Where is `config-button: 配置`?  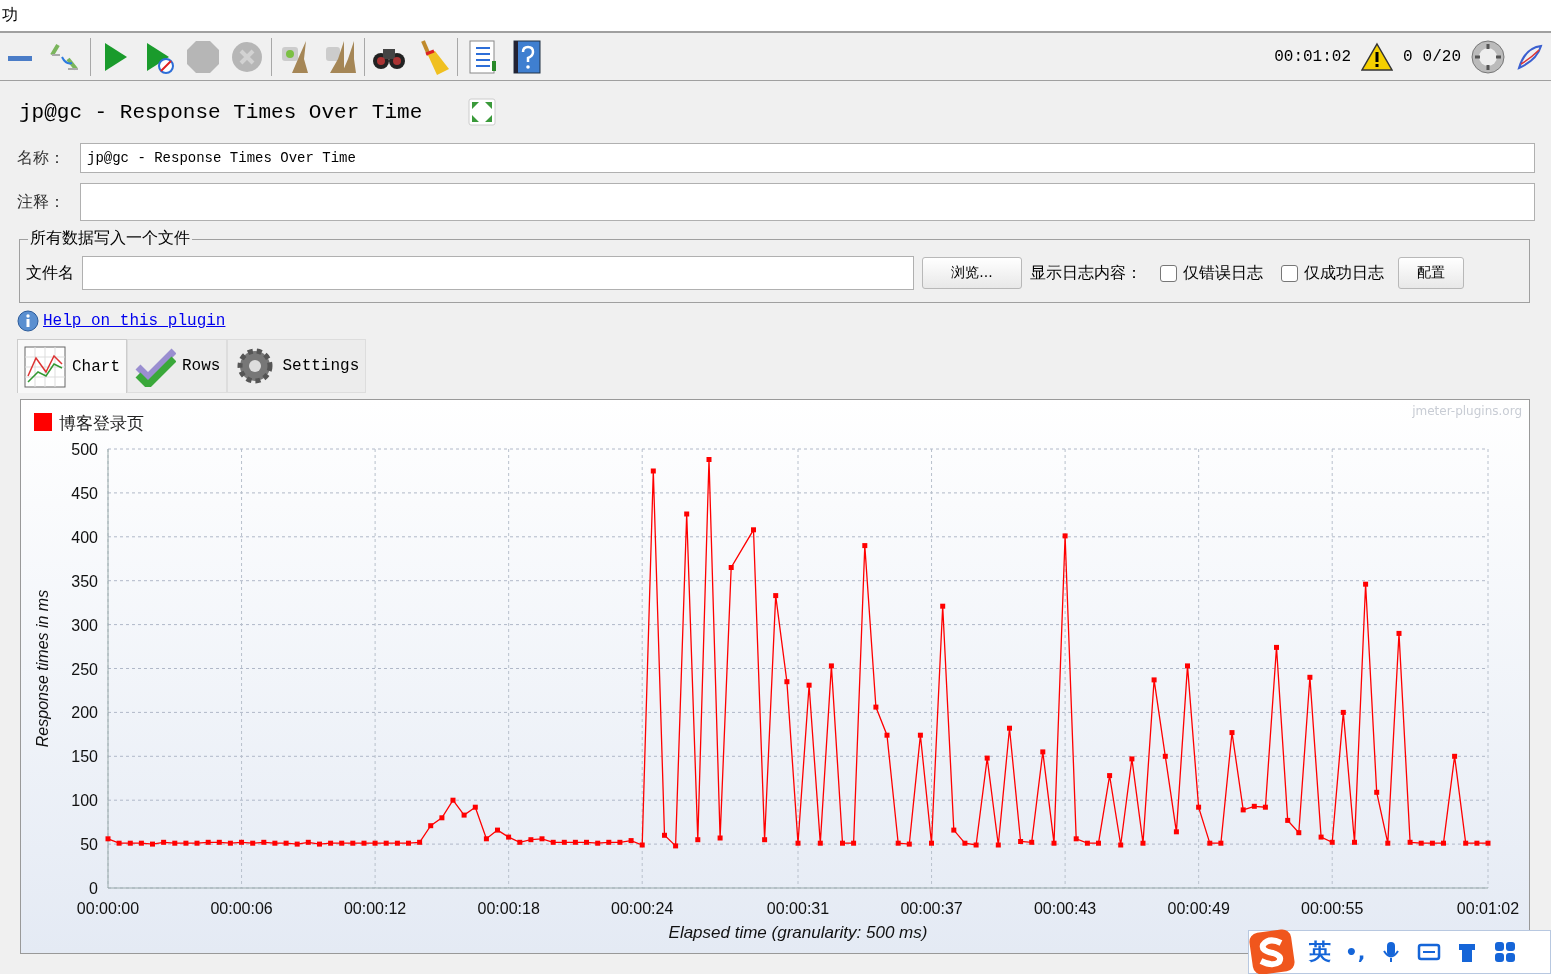
config-button: 配置 is located at coordinates (1431, 273).